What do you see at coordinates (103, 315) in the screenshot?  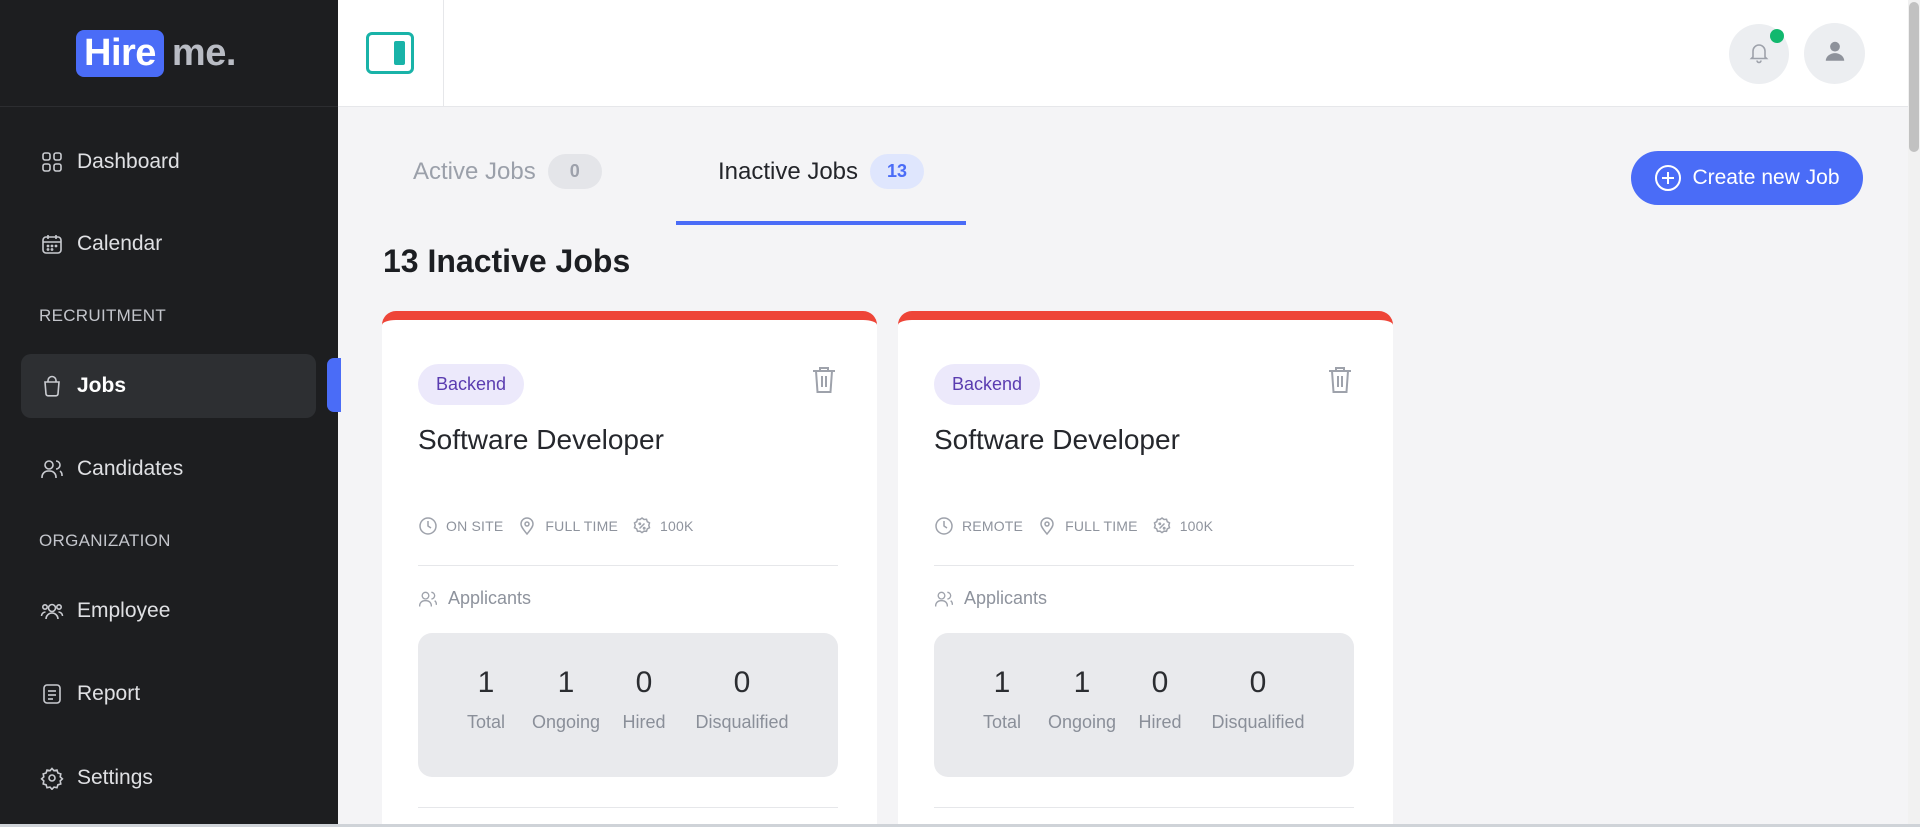 I see `section-label-recruitment: RECRUITMENT` at bounding box center [103, 315].